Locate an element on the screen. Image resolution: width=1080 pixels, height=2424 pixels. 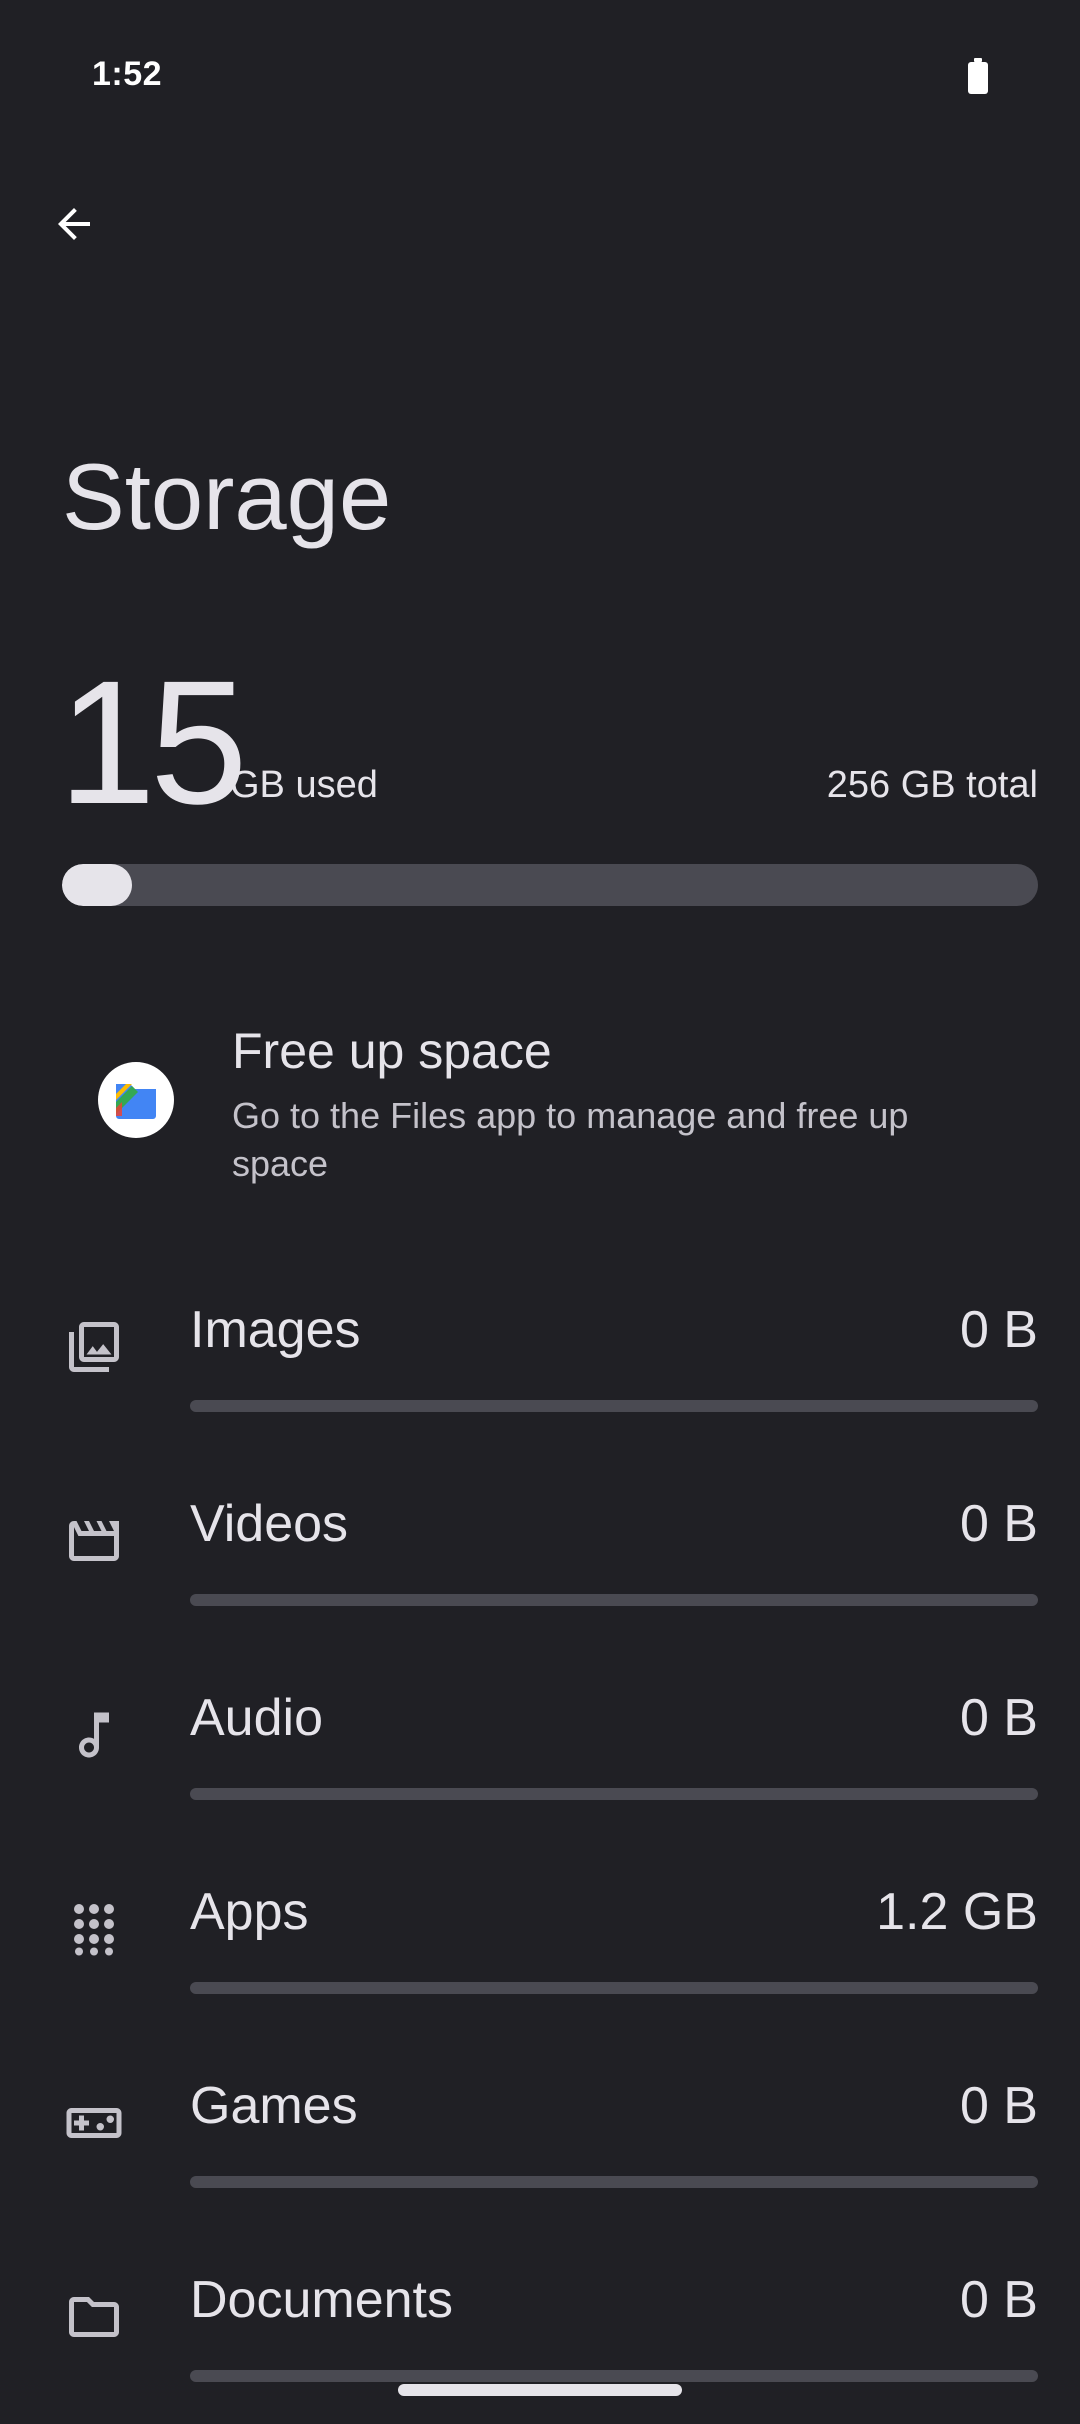
status-time: 1:52 is located at coordinates (127, 74).